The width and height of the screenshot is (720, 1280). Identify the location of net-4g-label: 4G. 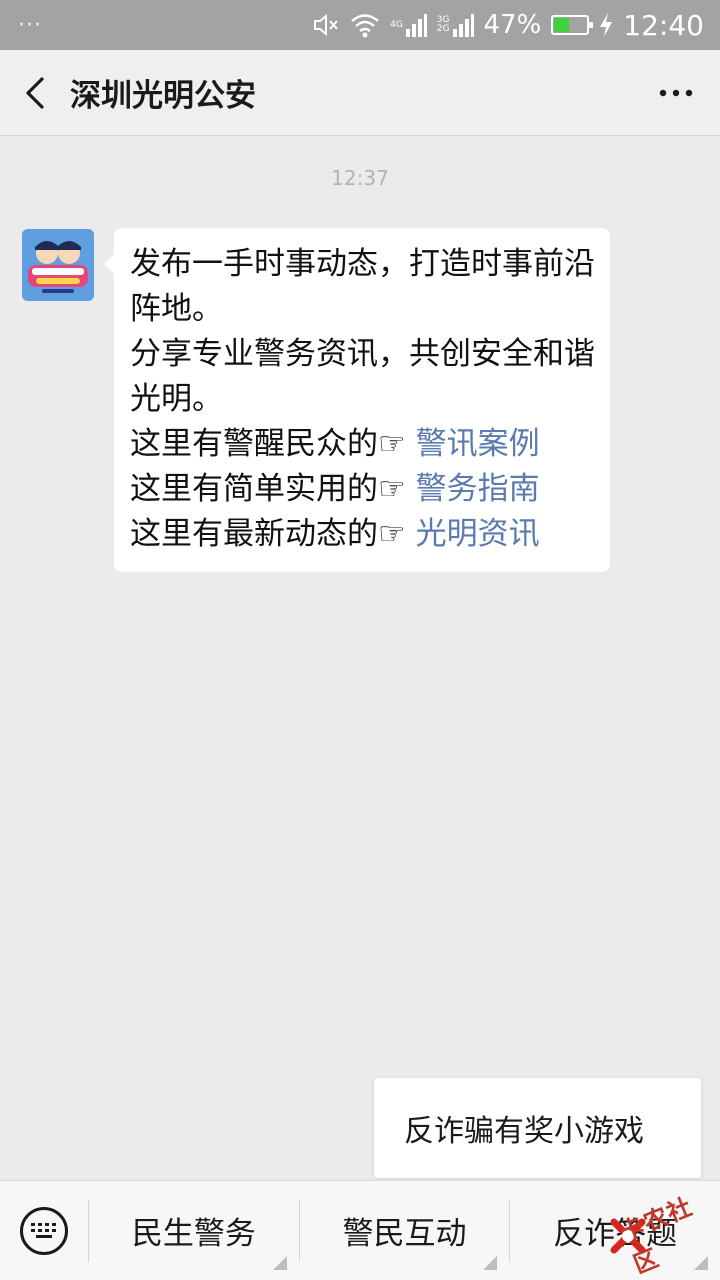
(396, 24).